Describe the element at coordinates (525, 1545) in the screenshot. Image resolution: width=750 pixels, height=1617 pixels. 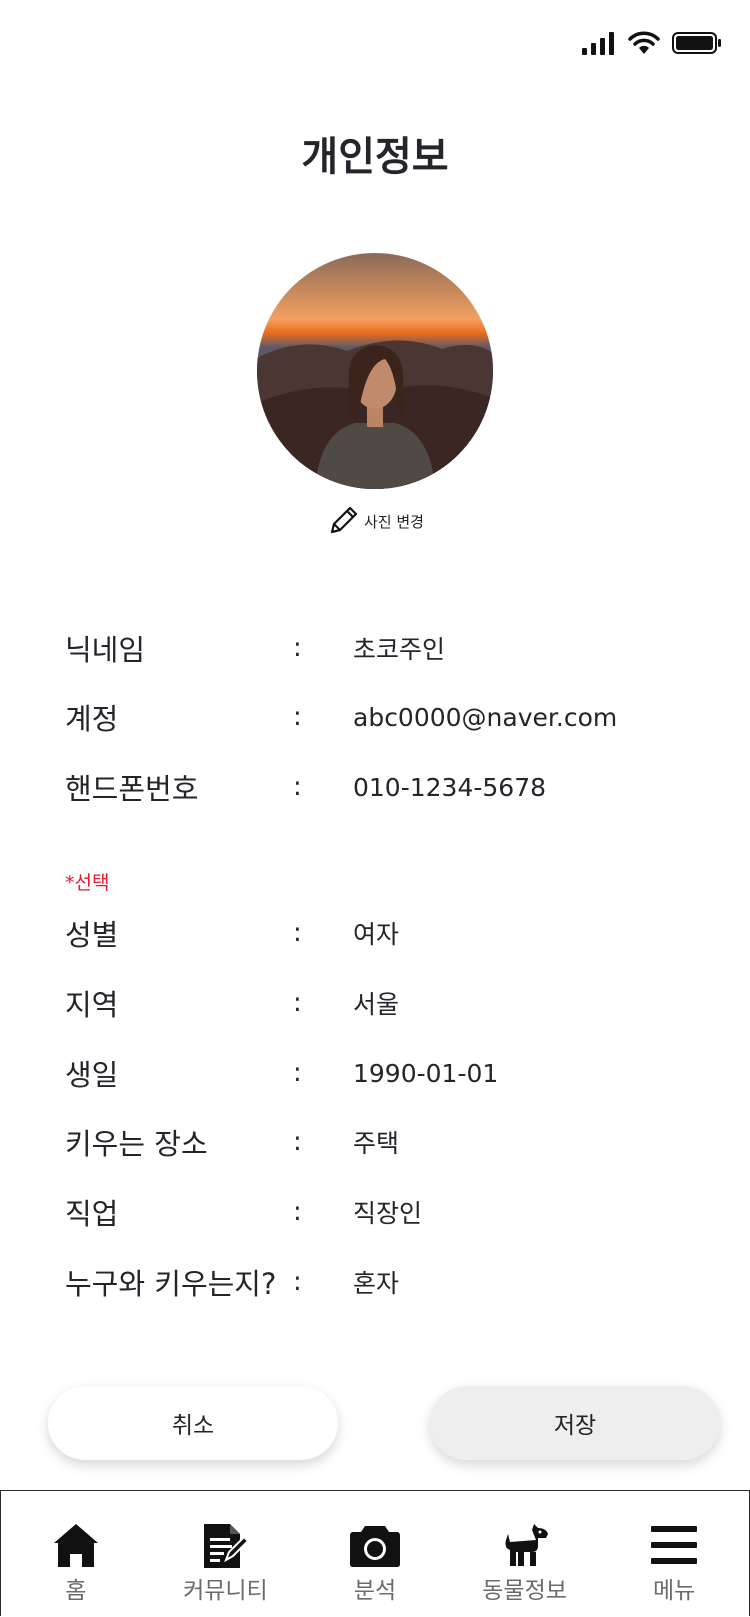
I see `dog-icon` at that location.